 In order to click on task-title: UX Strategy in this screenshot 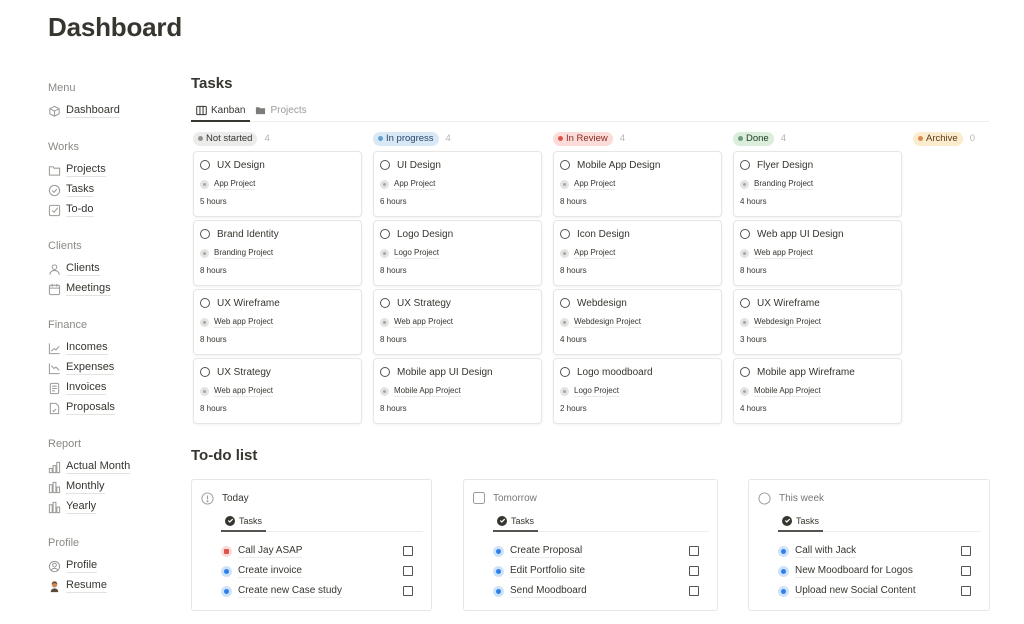, I will do `click(244, 372)`.